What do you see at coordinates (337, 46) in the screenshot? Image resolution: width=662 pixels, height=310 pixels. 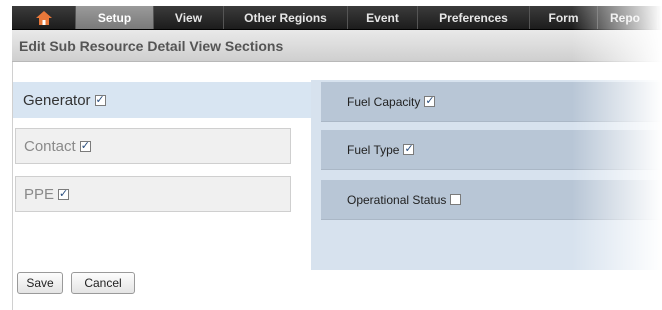 I see `page-header: Edit Sub Resource Detail View Sections` at bounding box center [337, 46].